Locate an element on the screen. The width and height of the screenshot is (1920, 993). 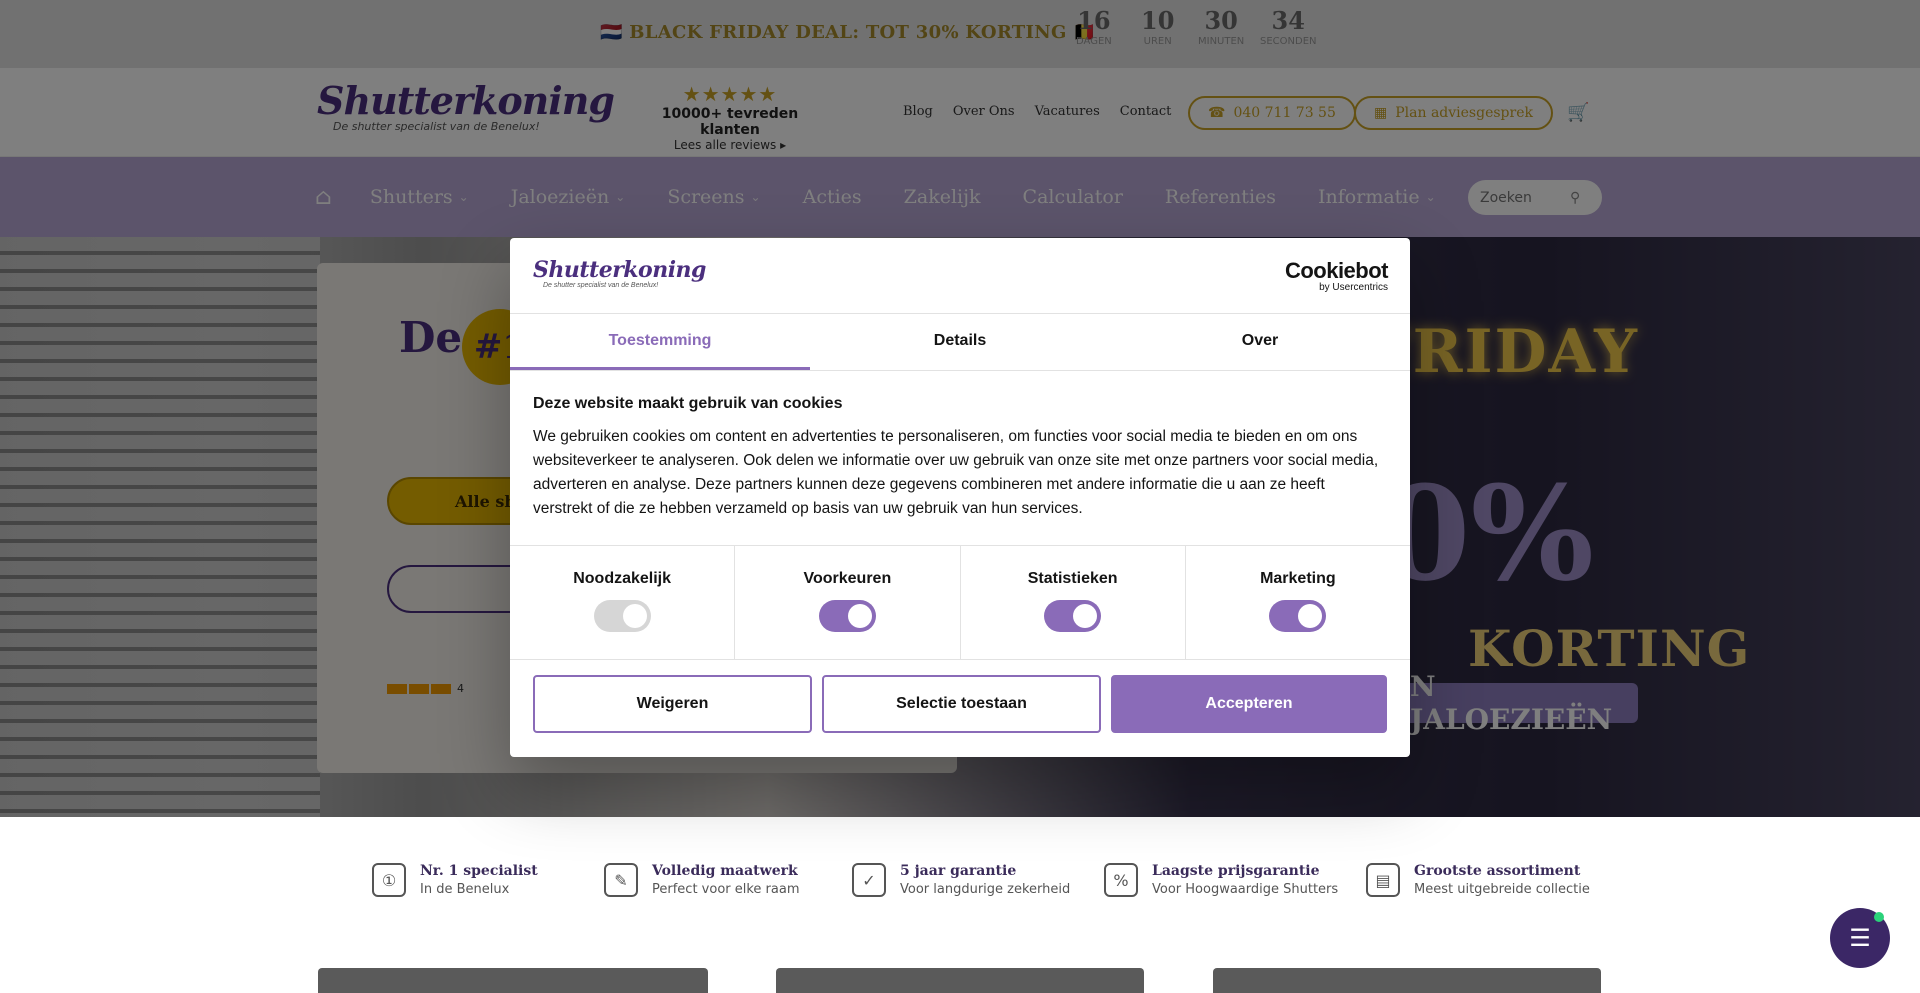
deny-button: Weigeren is located at coordinates (672, 704).